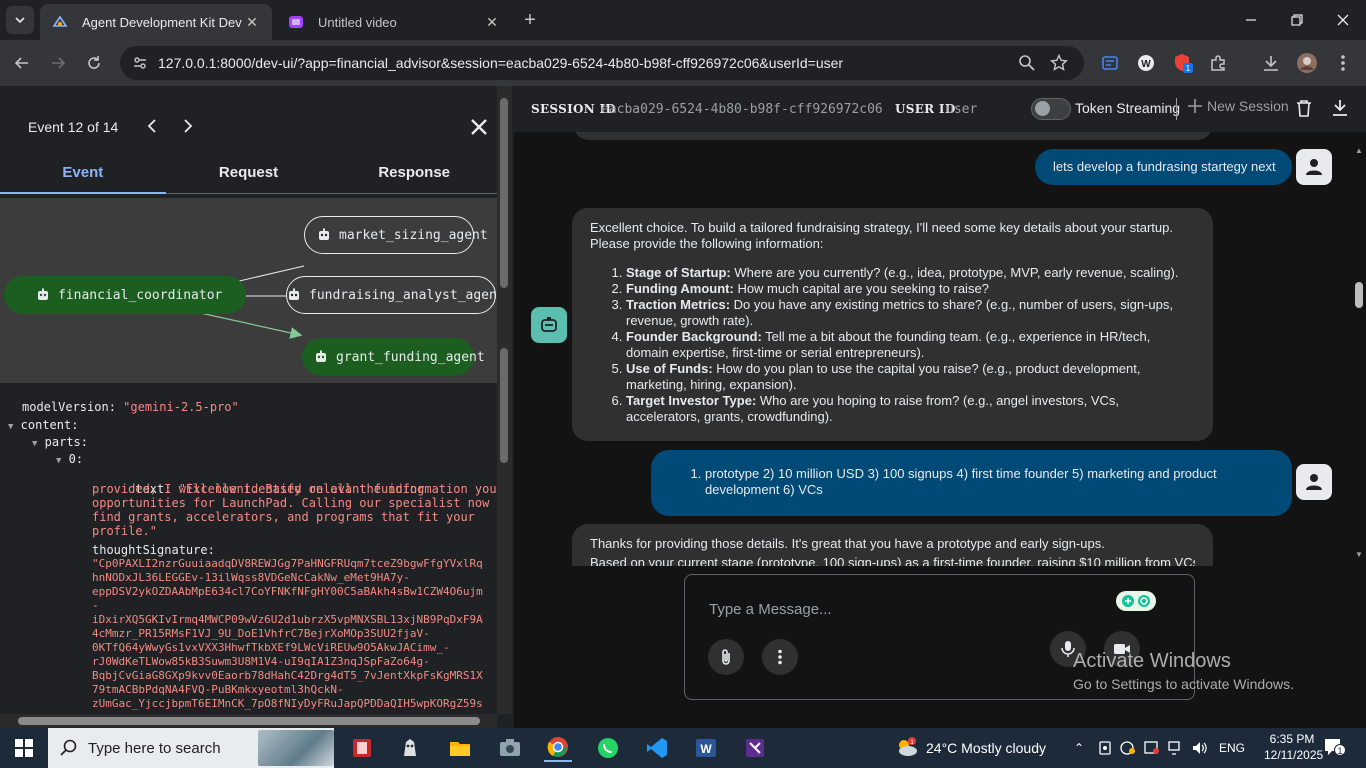  What do you see at coordinates (1152, 748) in the screenshot?
I see `tray-security-icon` at bounding box center [1152, 748].